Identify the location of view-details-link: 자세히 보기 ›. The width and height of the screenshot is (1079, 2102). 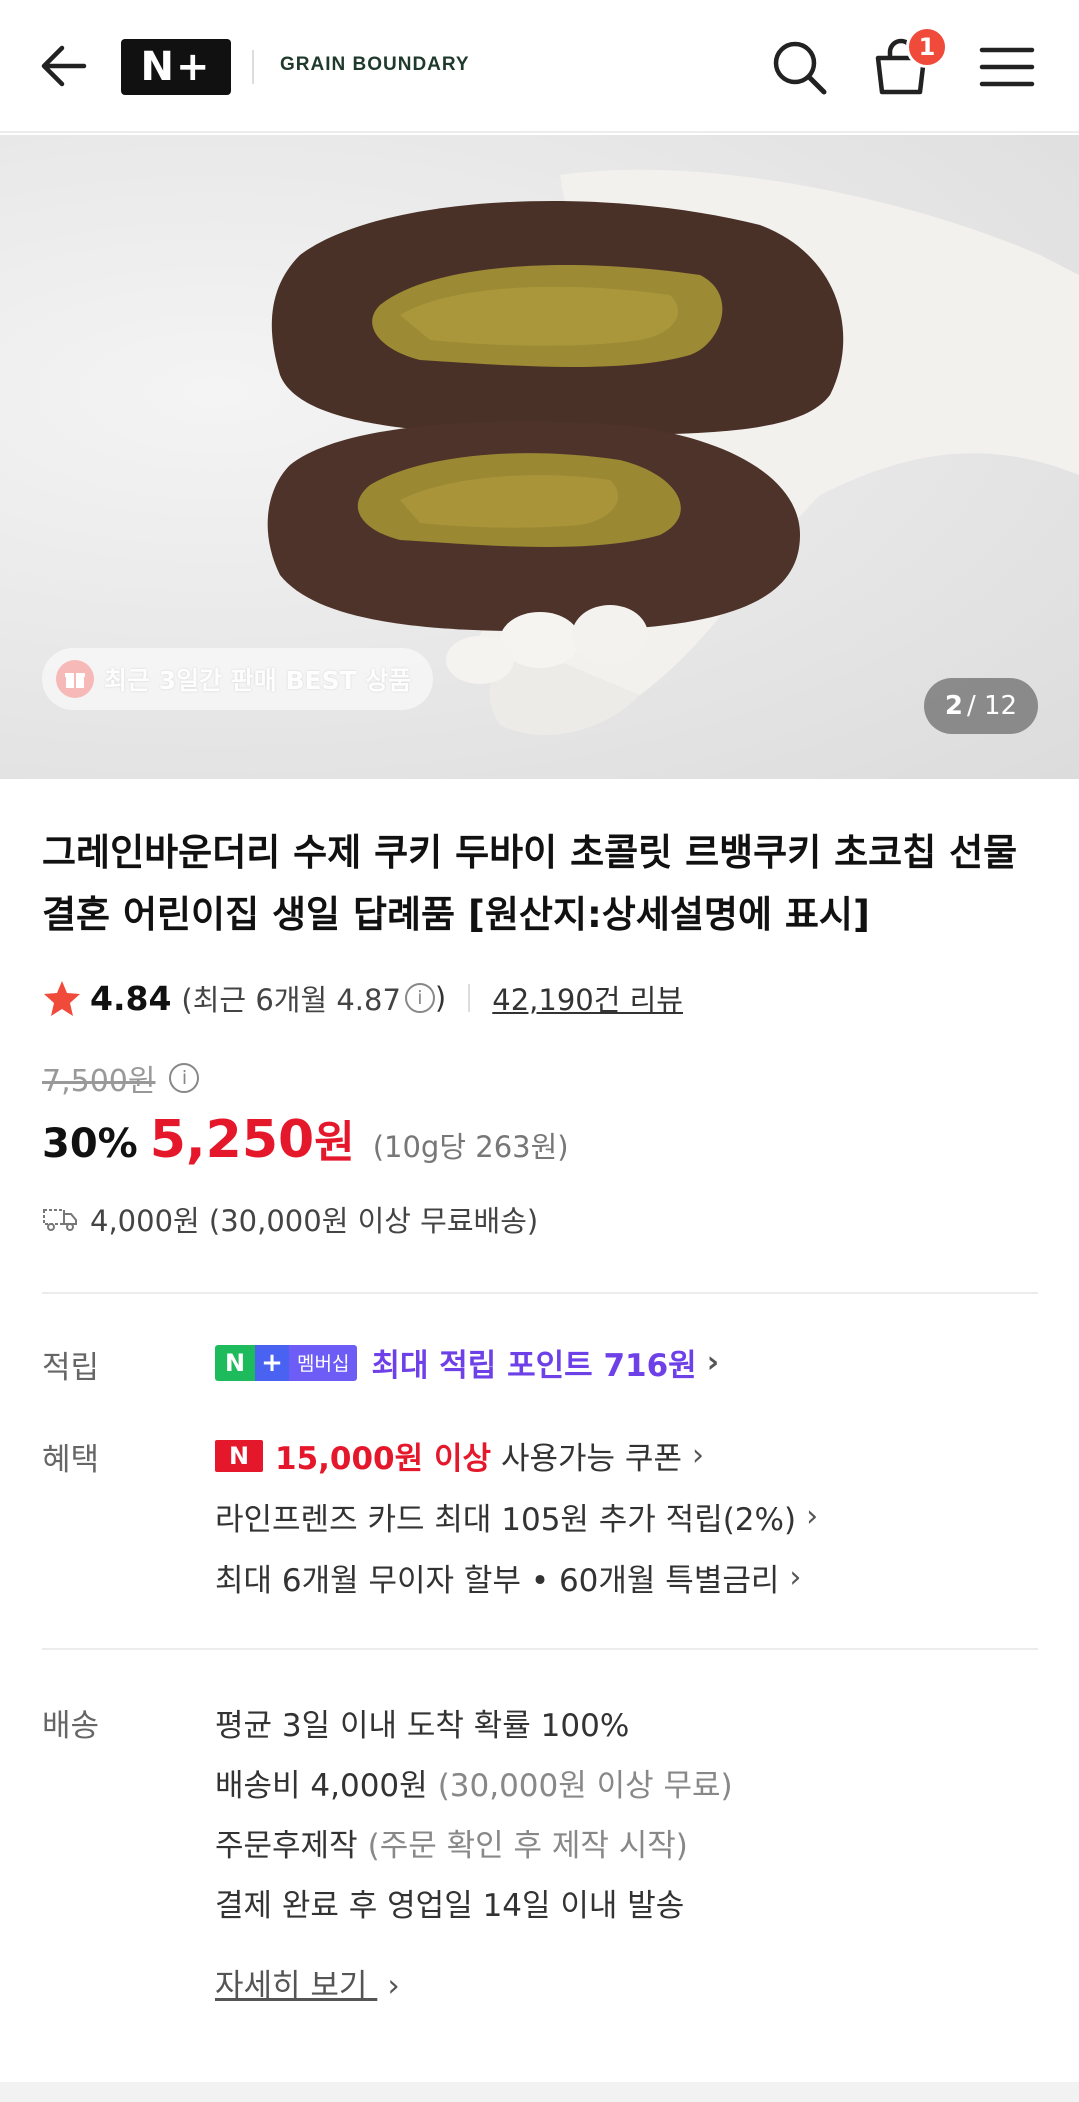
(307, 1982).